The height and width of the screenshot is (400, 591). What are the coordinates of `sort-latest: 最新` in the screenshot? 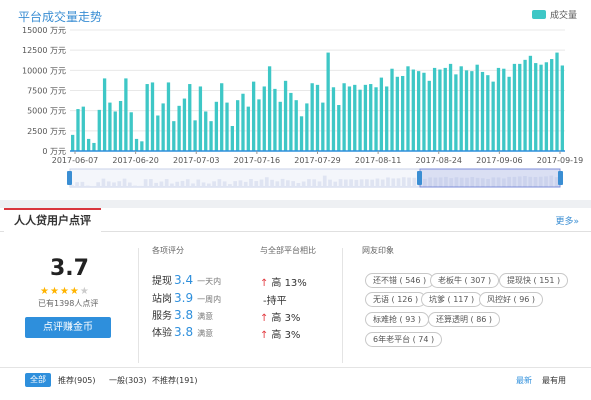 It's located at (524, 380).